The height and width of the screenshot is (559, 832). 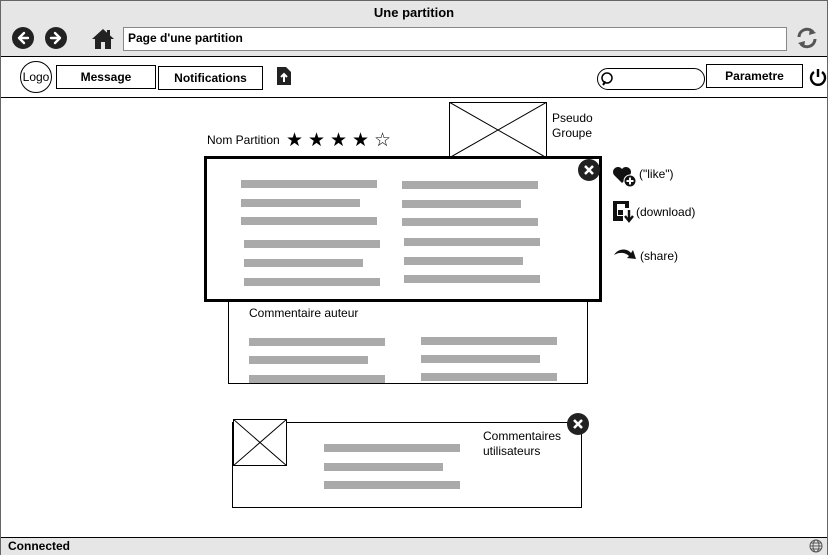 What do you see at coordinates (666, 212) in the screenshot?
I see `download-label: (download)` at bounding box center [666, 212].